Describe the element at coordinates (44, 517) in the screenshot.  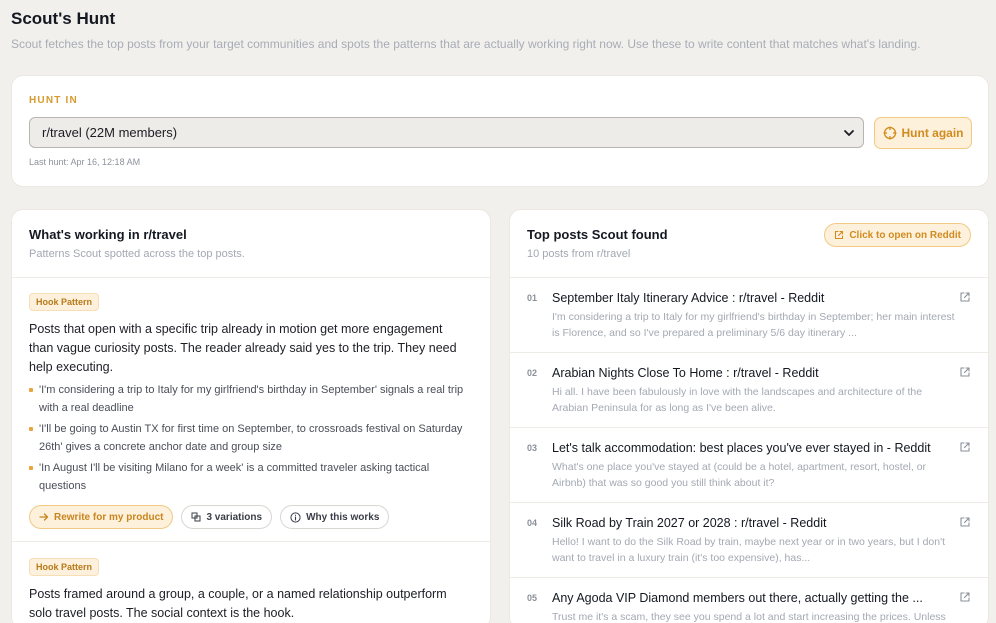
I see `arrow-right-icon` at that location.